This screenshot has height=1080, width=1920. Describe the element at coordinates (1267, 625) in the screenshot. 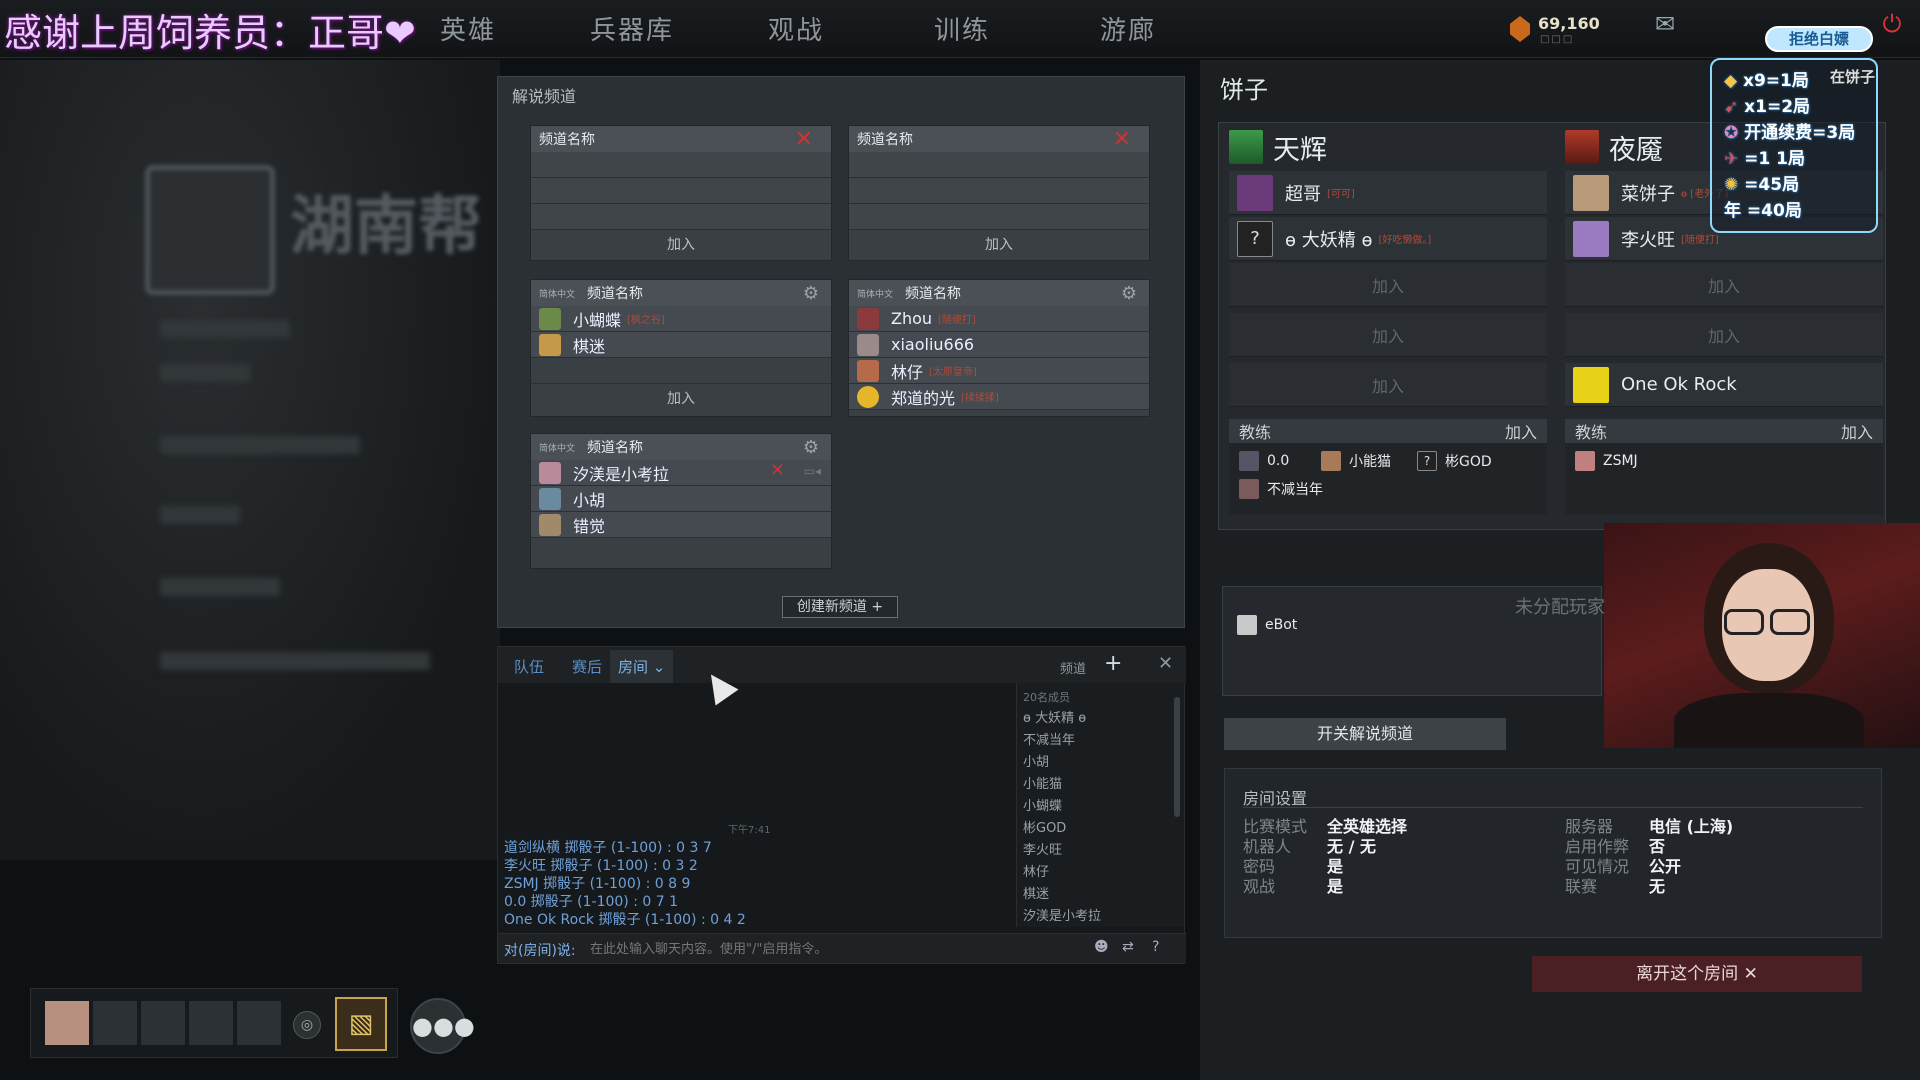

I see `unassigned-player: eBot` at that location.